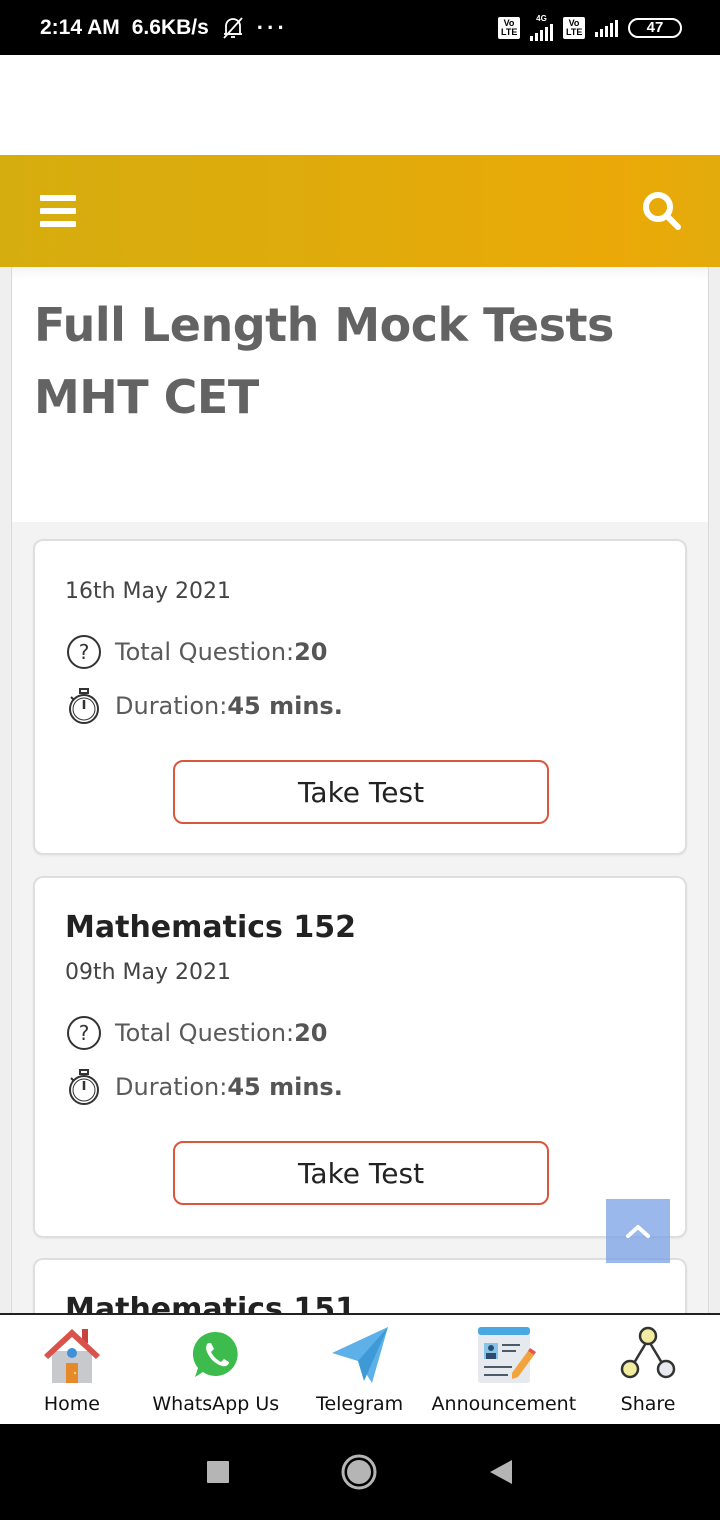 Image resolution: width=720 pixels, height=1520 pixels. Describe the element at coordinates (148, 972) in the screenshot. I see `test-date: 09th May 2021` at that location.